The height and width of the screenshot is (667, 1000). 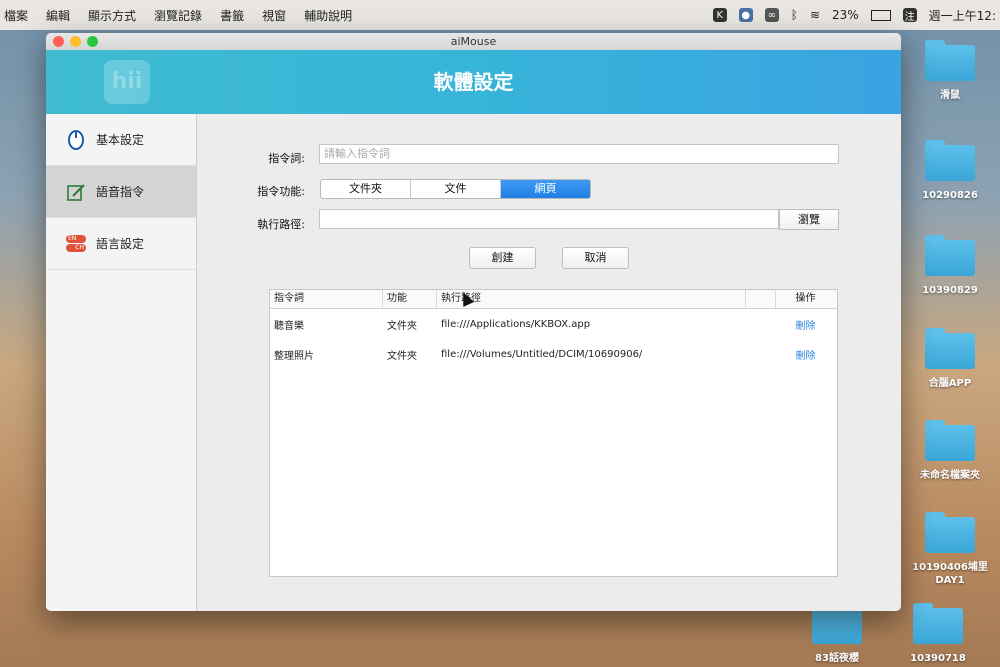 I want to click on battery-icon, so click(x=880, y=15).